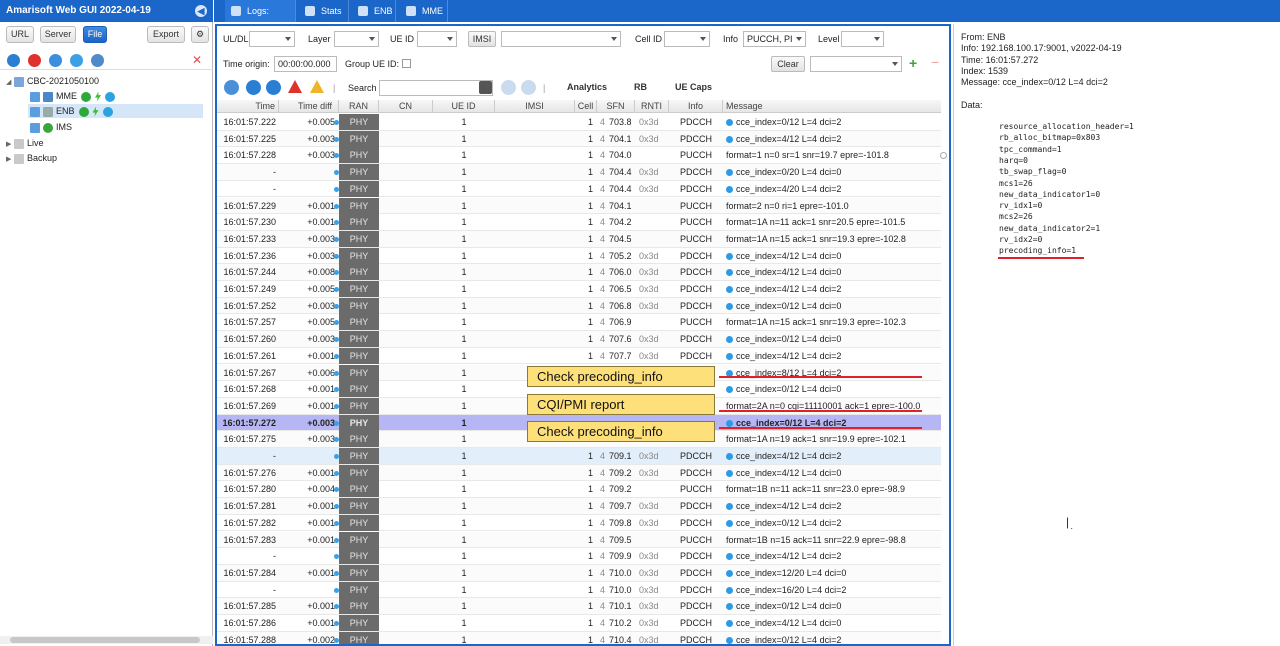 The image size is (1280, 646). Describe the element at coordinates (200, 34) in the screenshot. I see `settings-button: ⚙` at that location.